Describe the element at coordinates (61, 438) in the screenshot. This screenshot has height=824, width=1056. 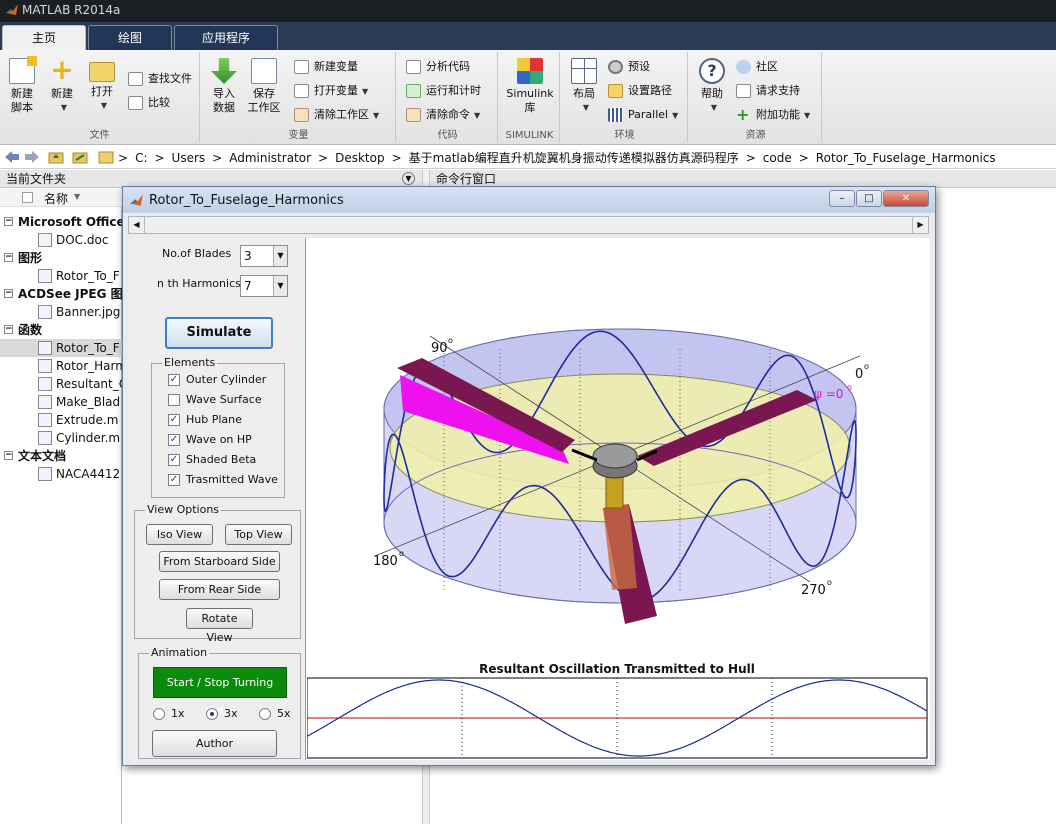
I see `file-item: Cylinder.m` at that location.